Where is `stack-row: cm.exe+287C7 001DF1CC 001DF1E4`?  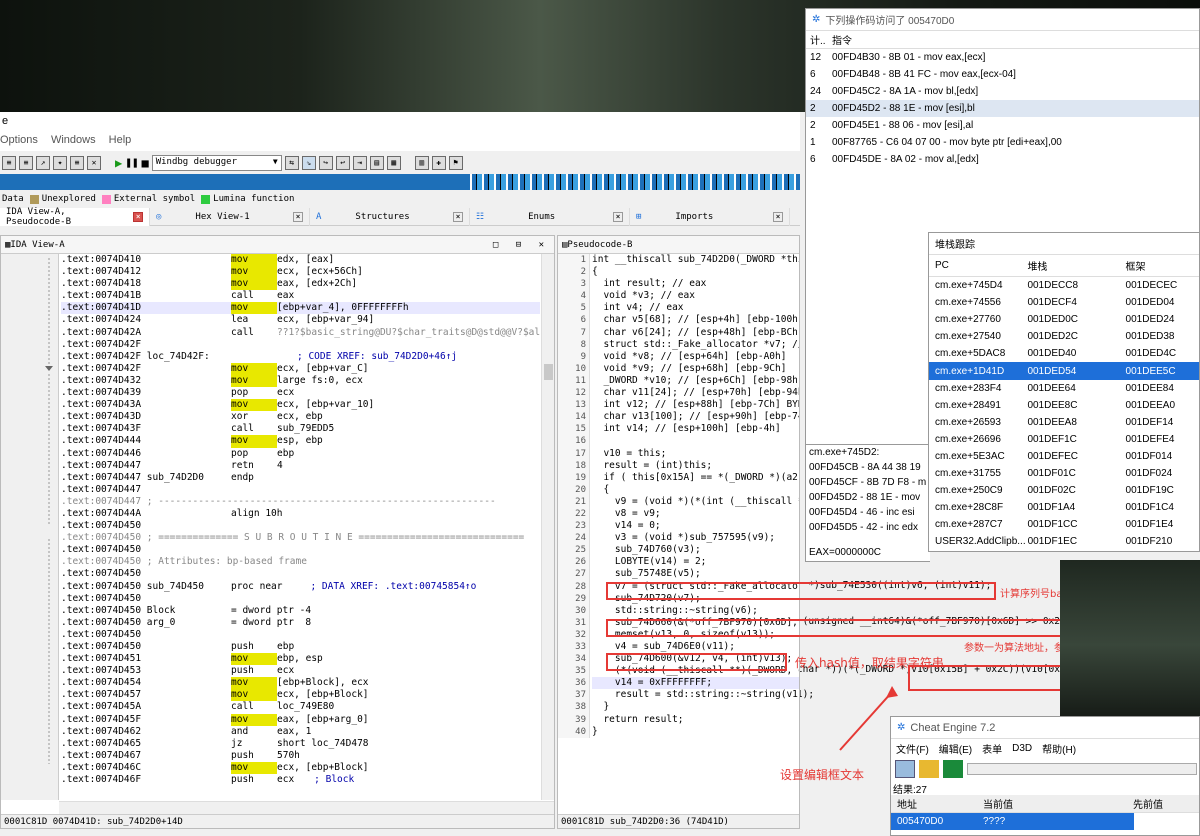
stack-row: cm.exe+287C7 001DF1CC 001DF1E4 is located at coordinates (1064, 524).